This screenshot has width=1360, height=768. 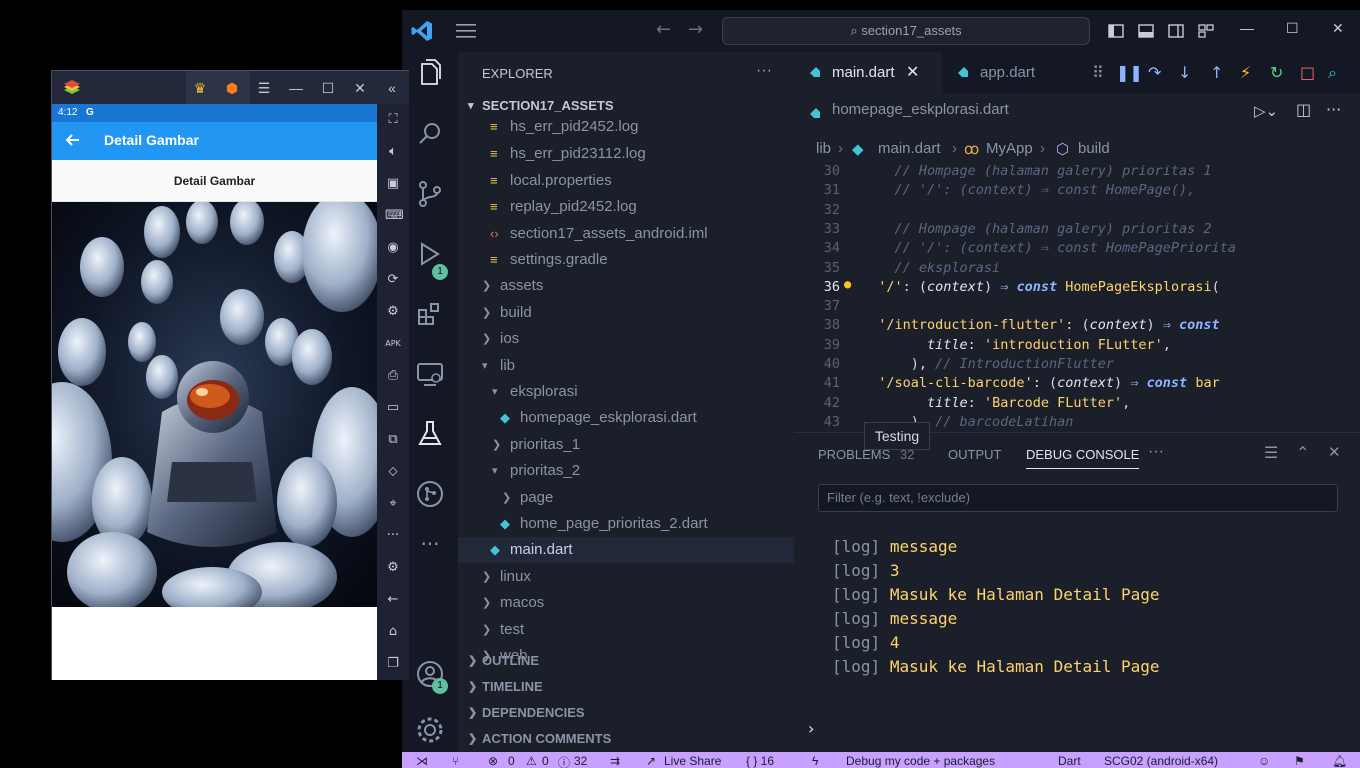 What do you see at coordinates (1271, 453) in the screenshot?
I see `clear-console-icon: ☰` at bounding box center [1271, 453].